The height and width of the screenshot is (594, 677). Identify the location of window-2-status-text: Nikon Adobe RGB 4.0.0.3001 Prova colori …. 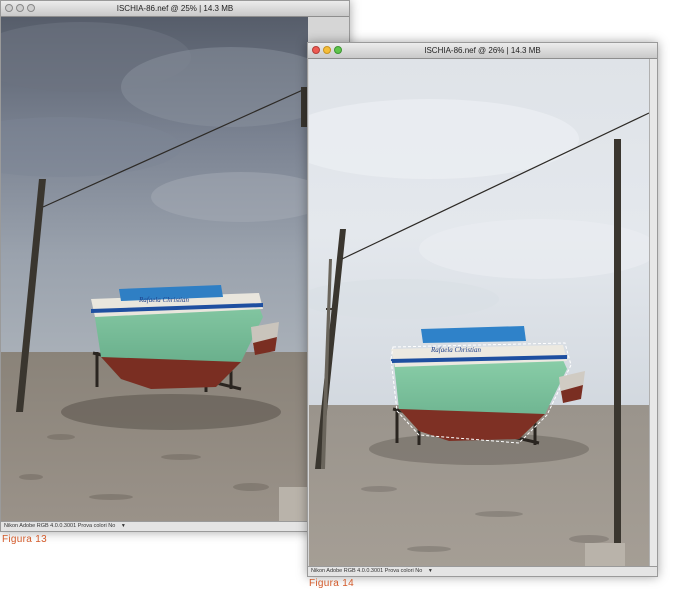
(367, 571).